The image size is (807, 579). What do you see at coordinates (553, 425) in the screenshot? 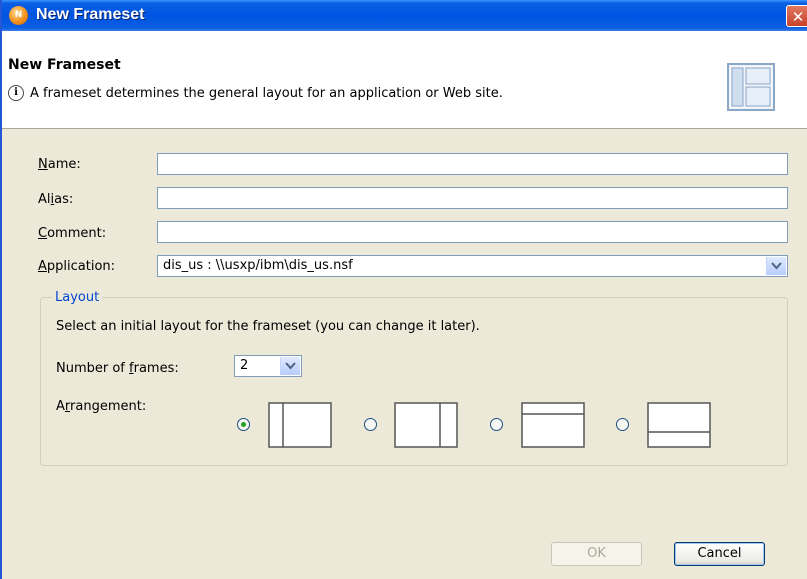
I see `top-frame-icon` at bounding box center [553, 425].